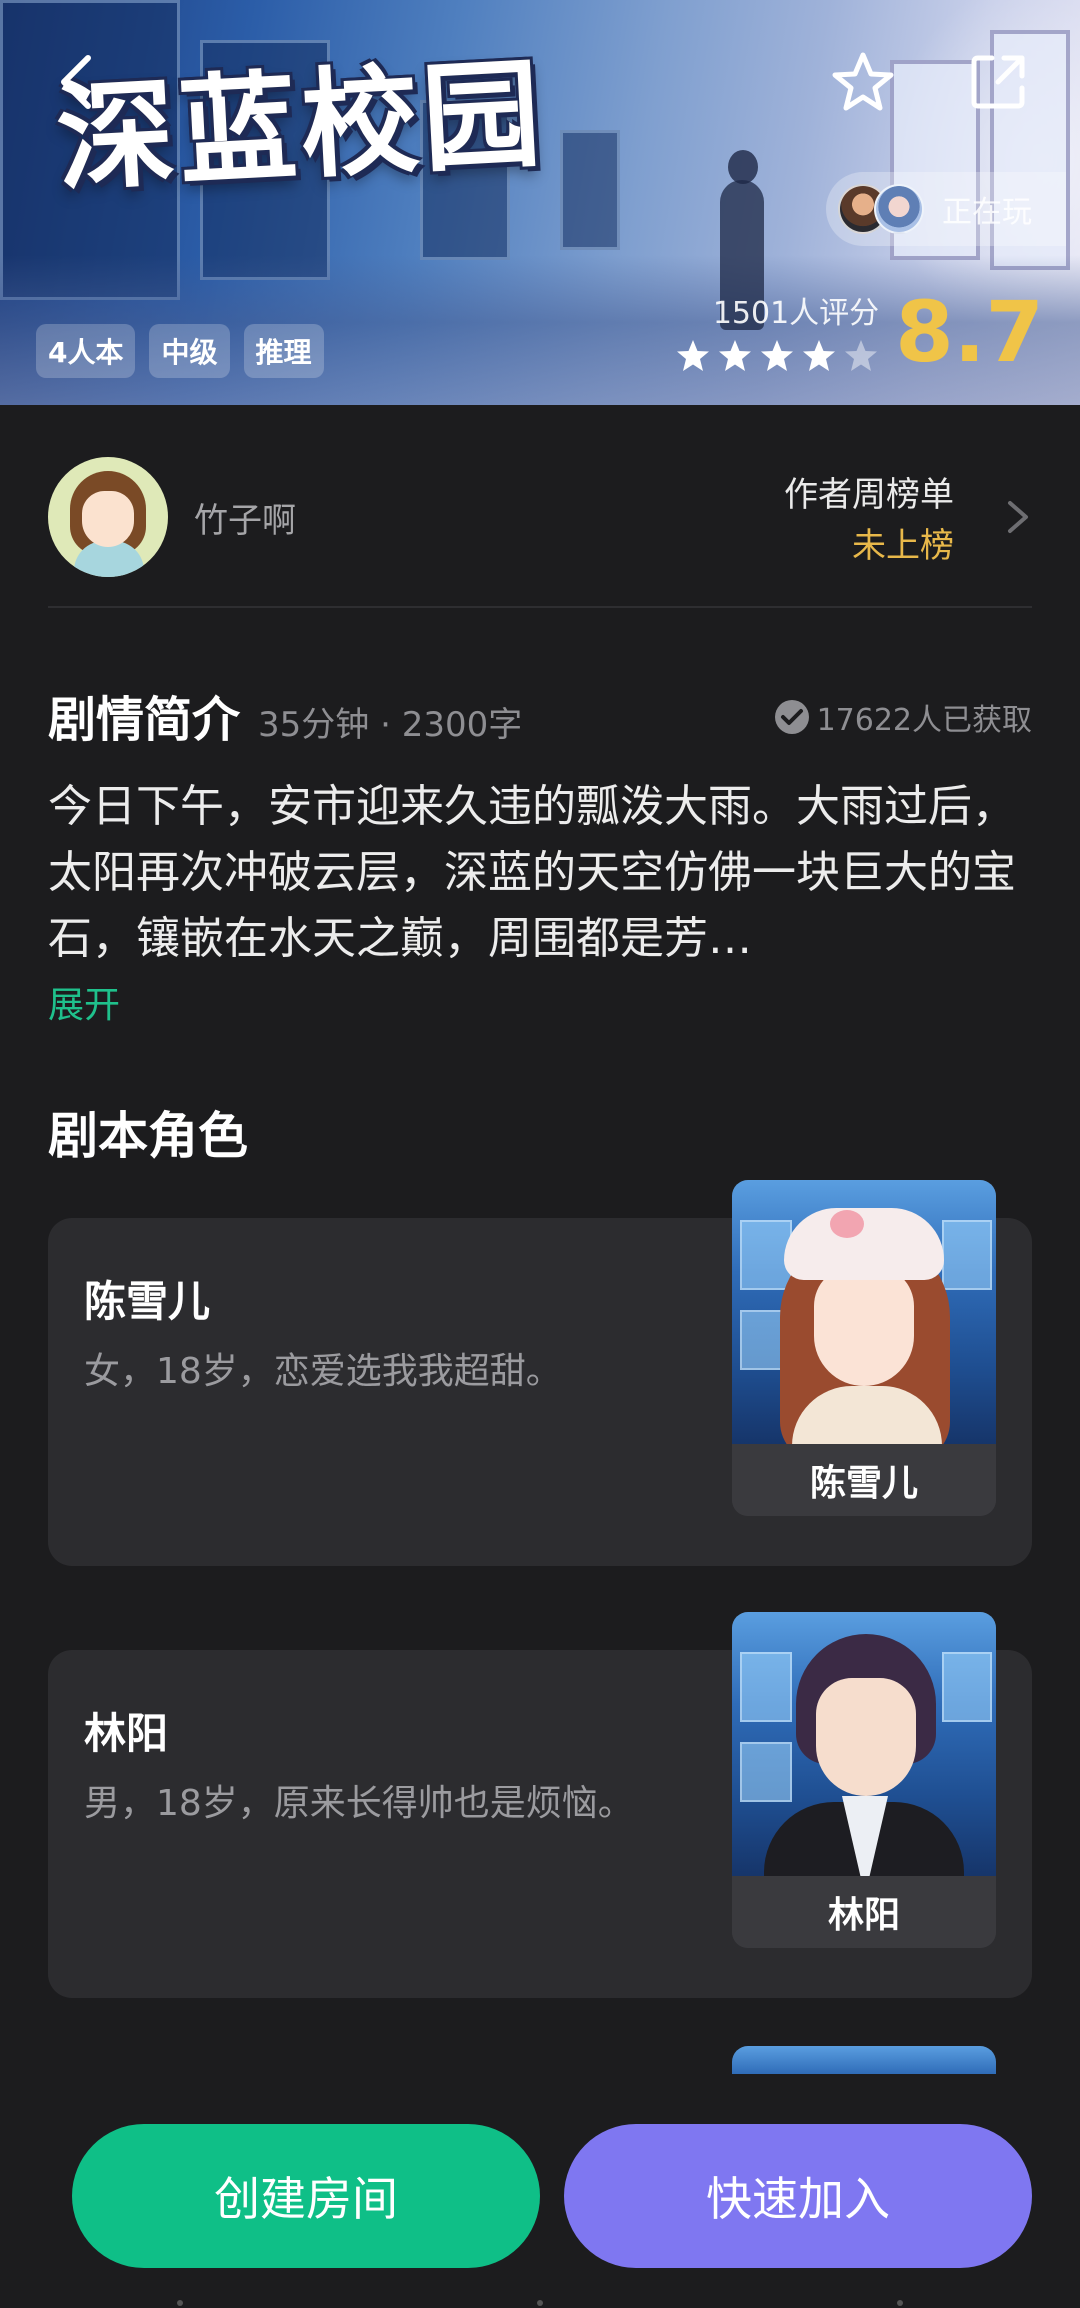 This screenshot has height=2308, width=1080. I want to click on bottom-action-bar: 创建房间 快速加入, so click(540, 2193).